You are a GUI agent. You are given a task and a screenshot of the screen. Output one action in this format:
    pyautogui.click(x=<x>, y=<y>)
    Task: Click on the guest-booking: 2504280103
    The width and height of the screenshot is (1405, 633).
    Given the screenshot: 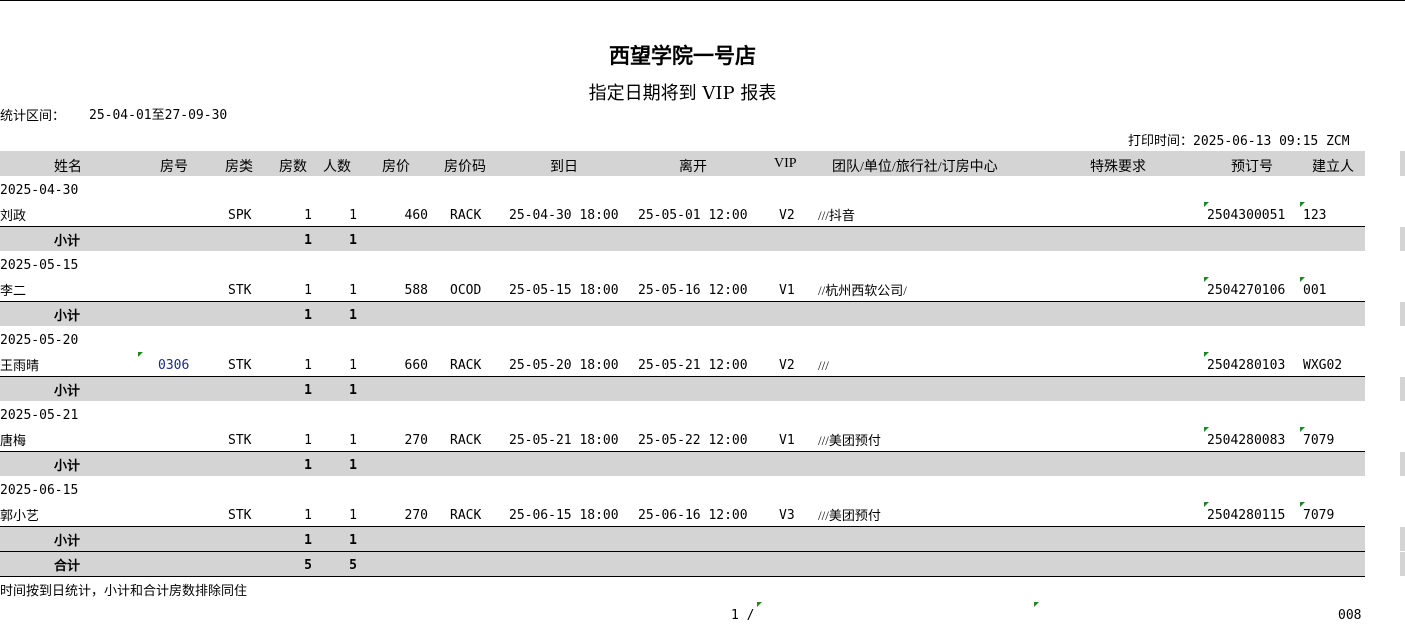 What is the action you would take?
    pyautogui.click(x=1246, y=366)
    